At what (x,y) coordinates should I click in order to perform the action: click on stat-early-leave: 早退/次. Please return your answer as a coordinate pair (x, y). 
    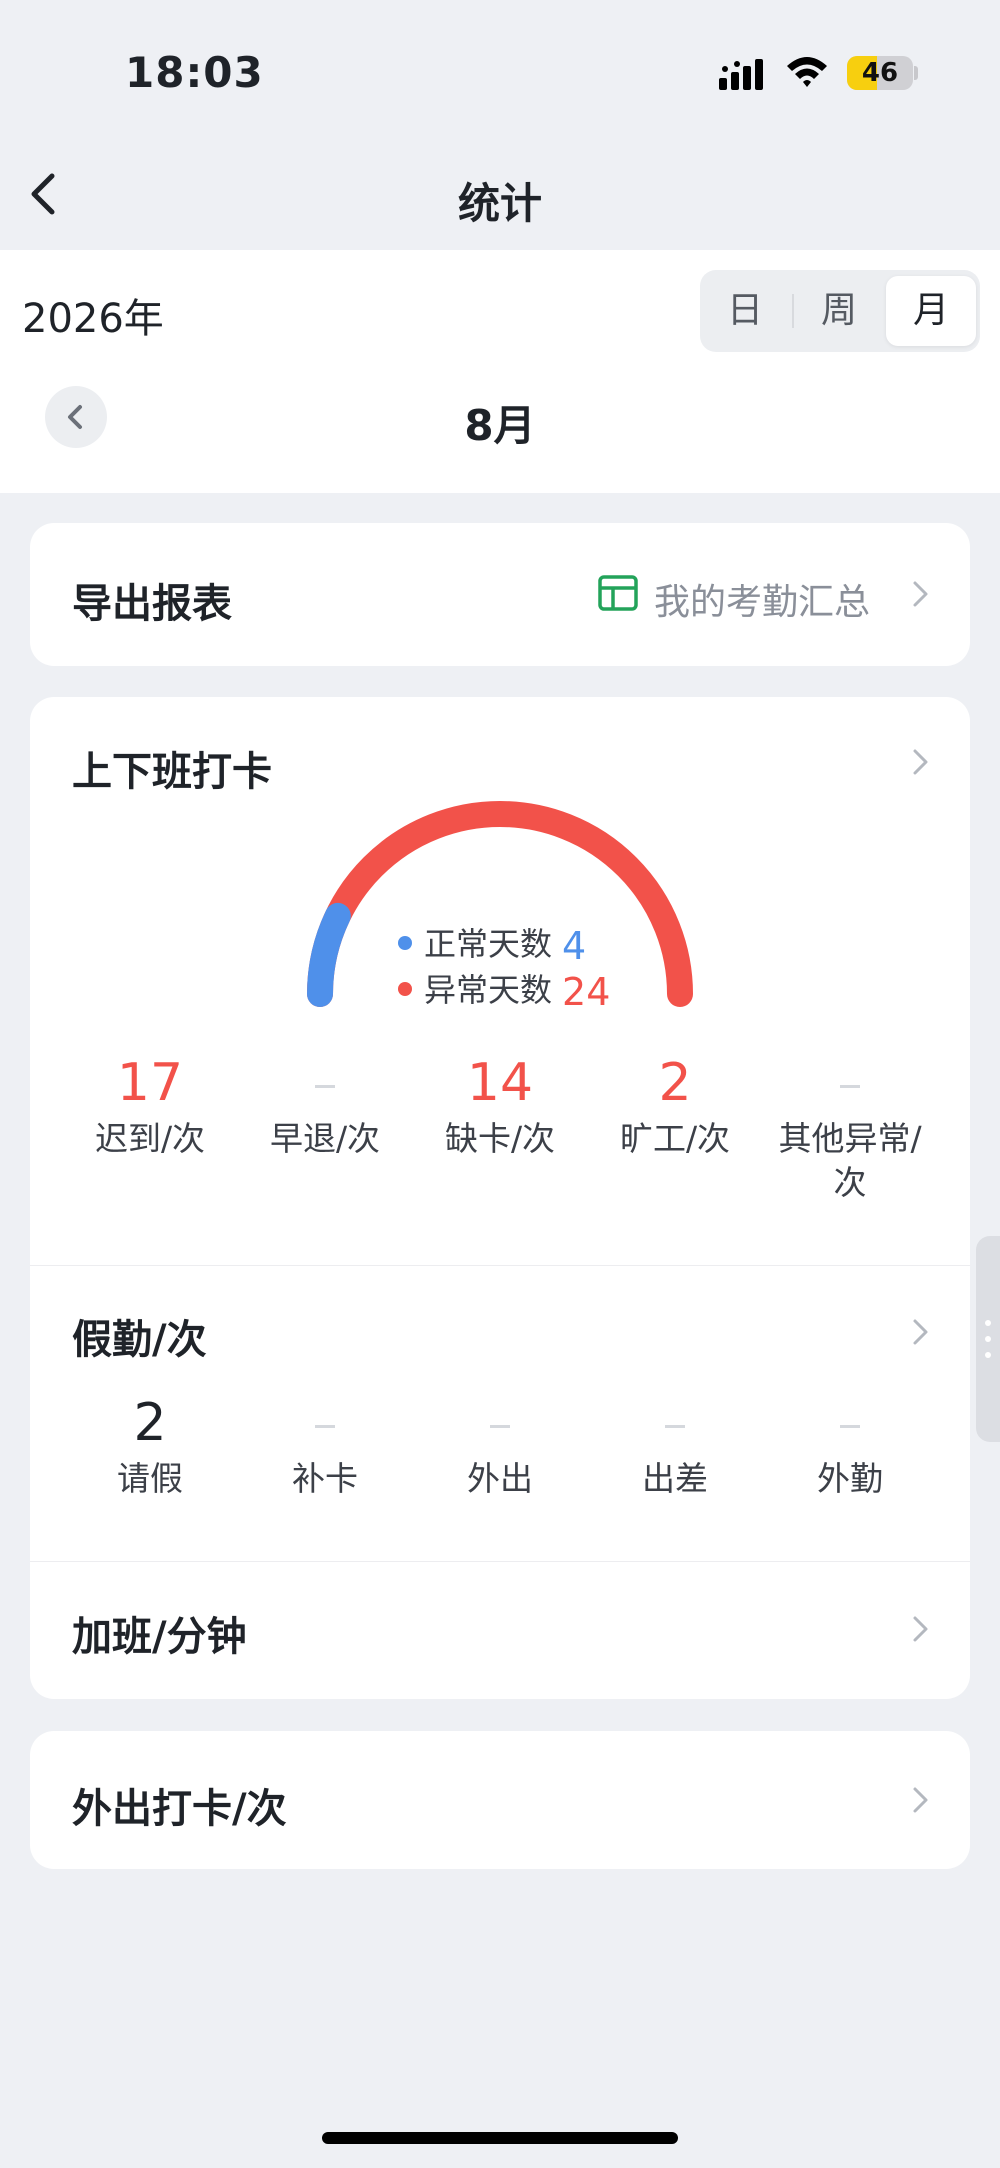
    Looking at the image, I should click on (325, 1106).